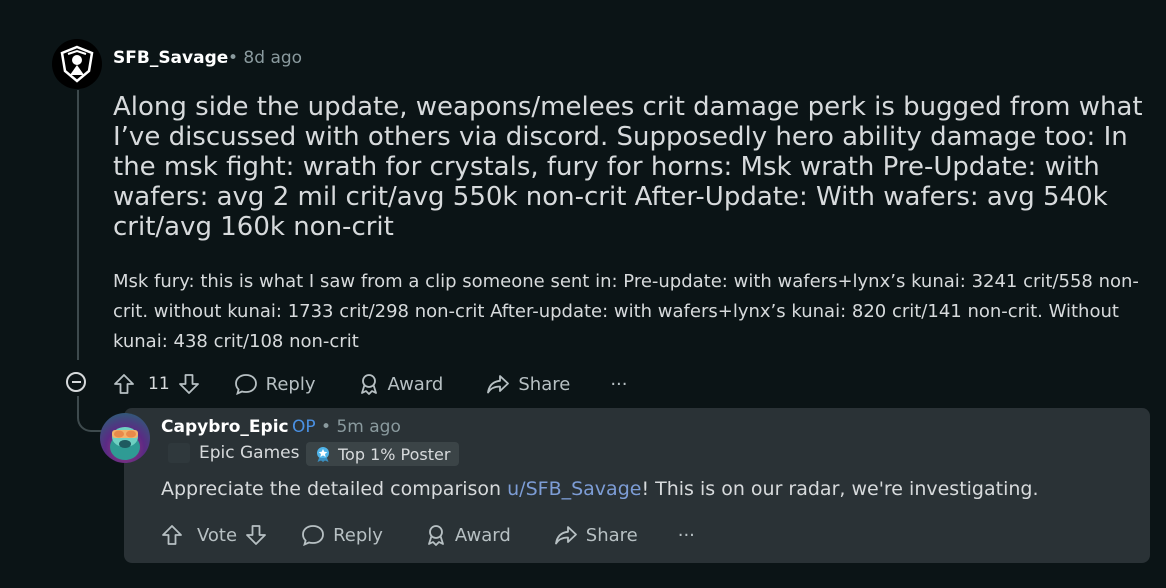 The width and height of the screenshot is (1166, 588). I want to click on achievement-badge: Top 1% Poster, so click(383, 454).